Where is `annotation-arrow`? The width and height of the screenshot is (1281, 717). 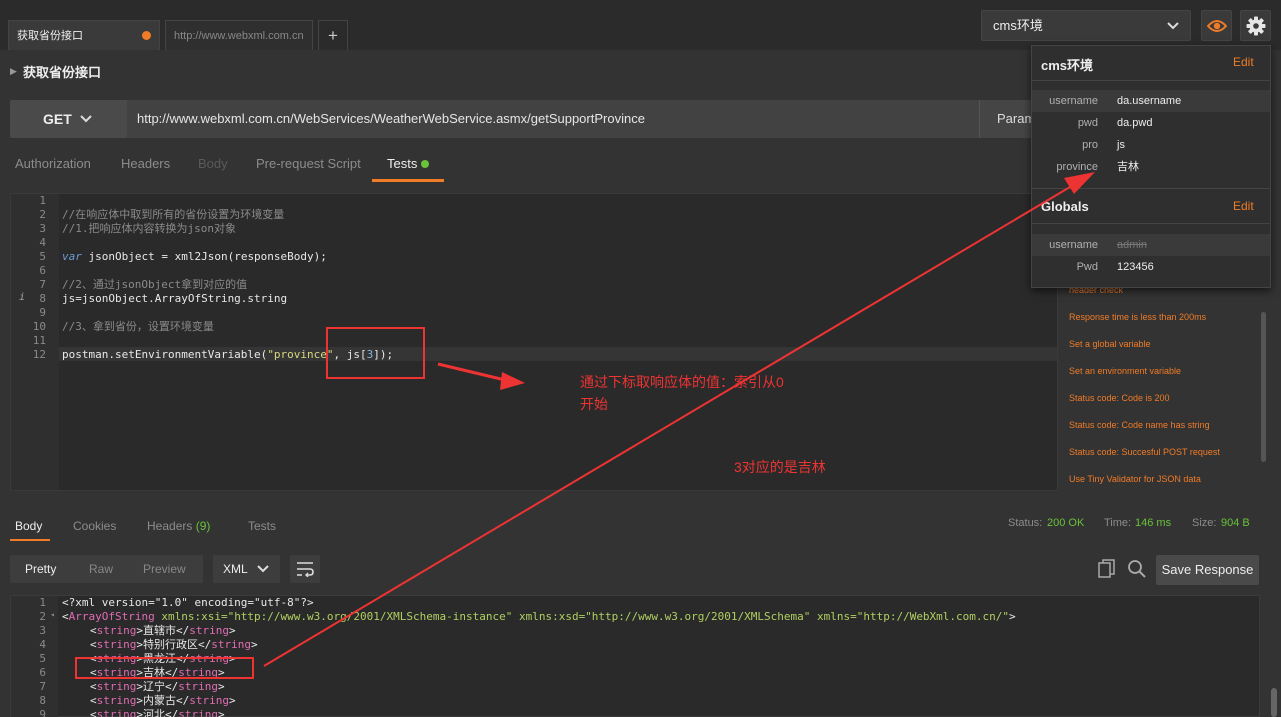
annotation-arrow is located at coordinates (471, 372).